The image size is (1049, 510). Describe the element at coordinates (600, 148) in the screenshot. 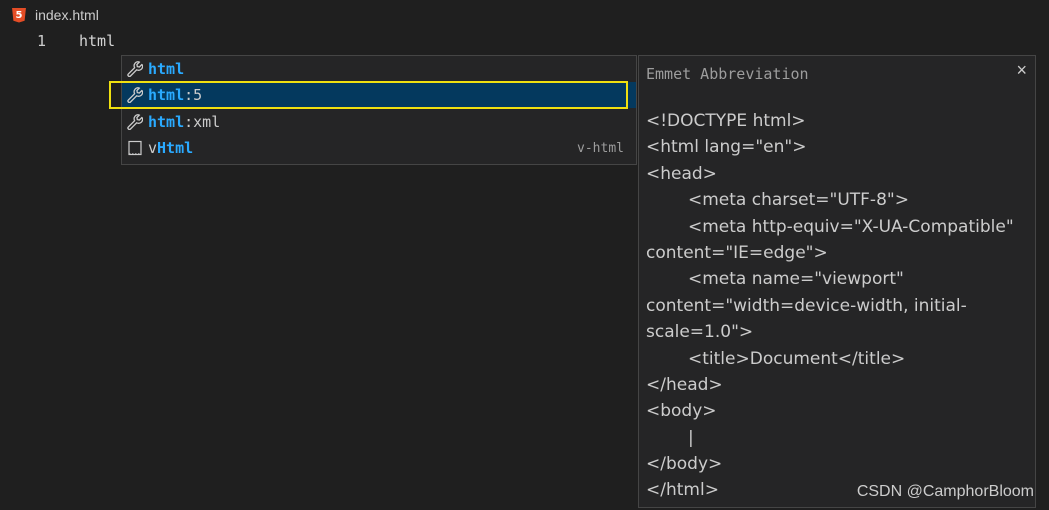

I see `suggestion-detail: v-html` at that location.